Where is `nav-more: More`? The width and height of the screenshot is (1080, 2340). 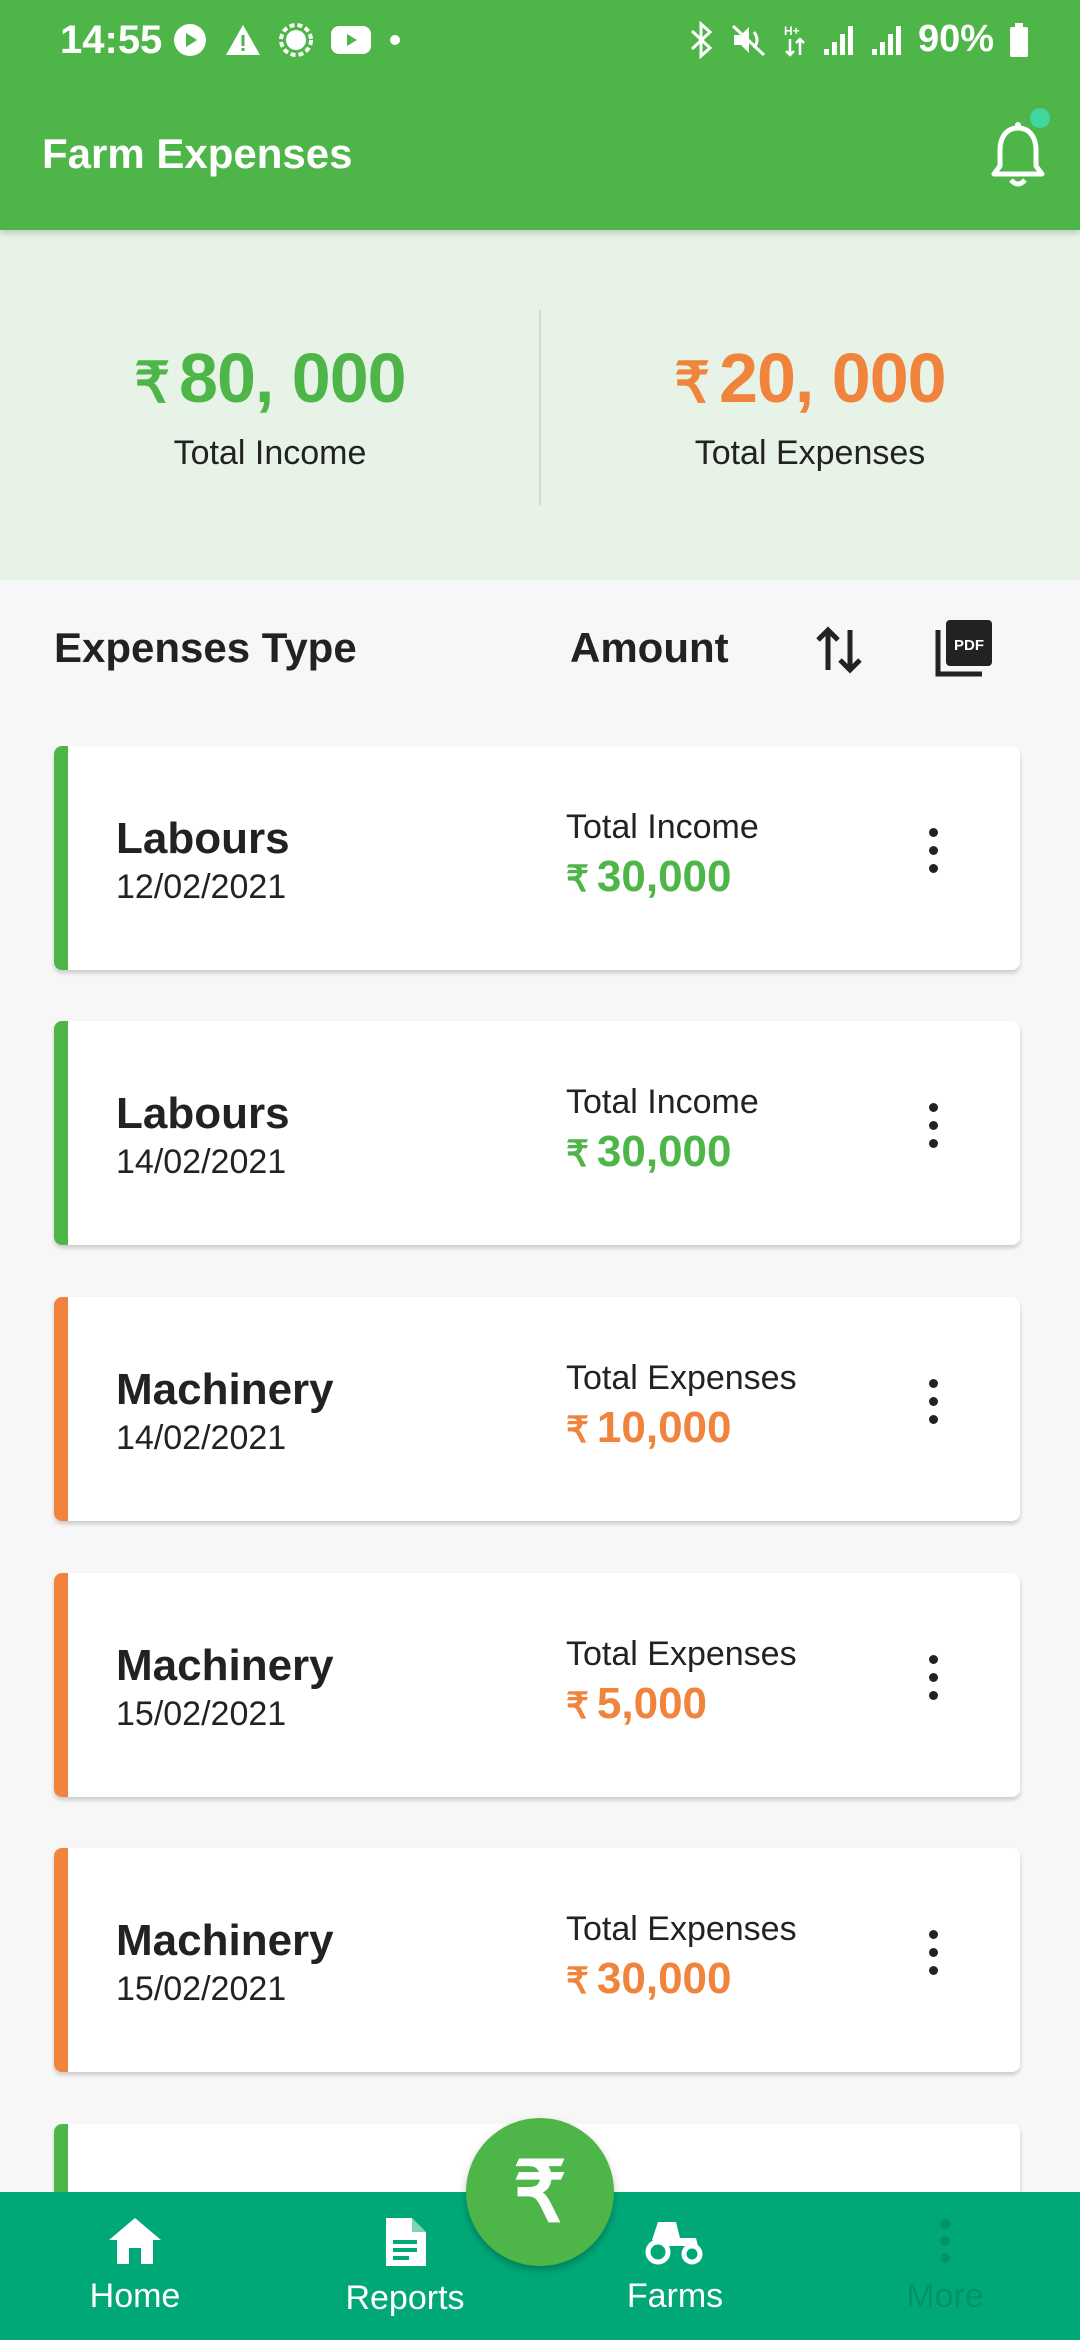
nav-more: More is located at coordinates (945, 2266).